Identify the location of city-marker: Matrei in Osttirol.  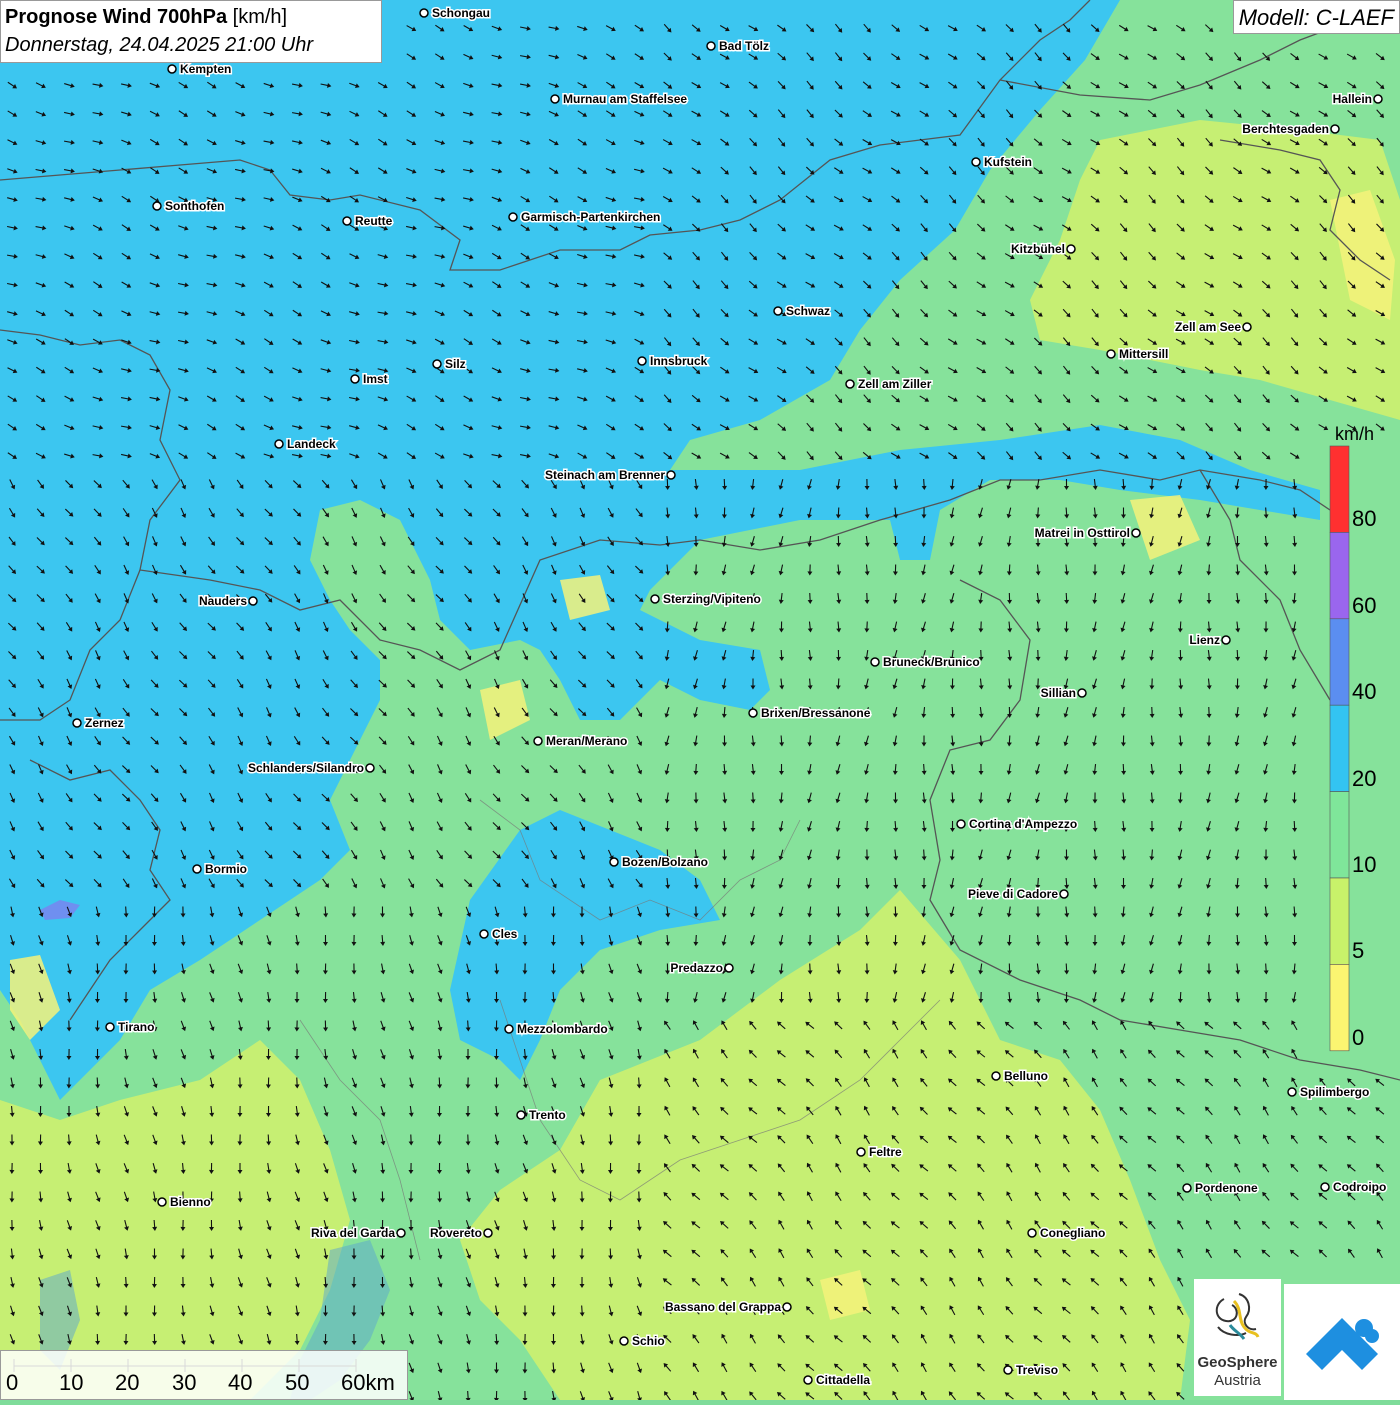
(1087, 533).